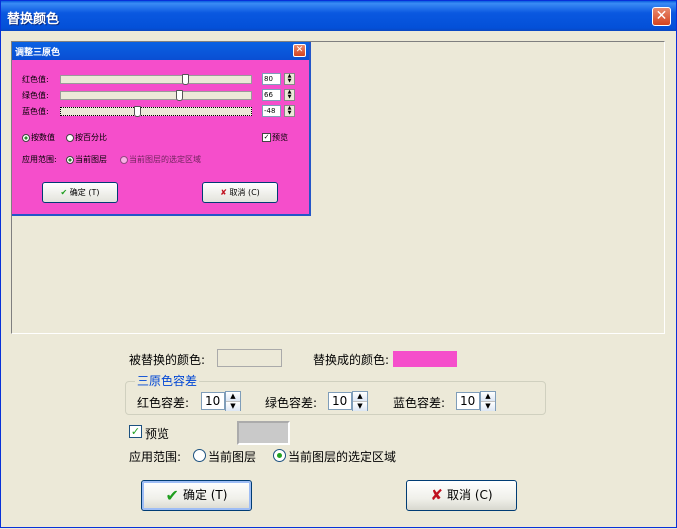 This screenshot has width=677, height=529. I want to click on green-tolerance-input: 10, so click(340, 401).